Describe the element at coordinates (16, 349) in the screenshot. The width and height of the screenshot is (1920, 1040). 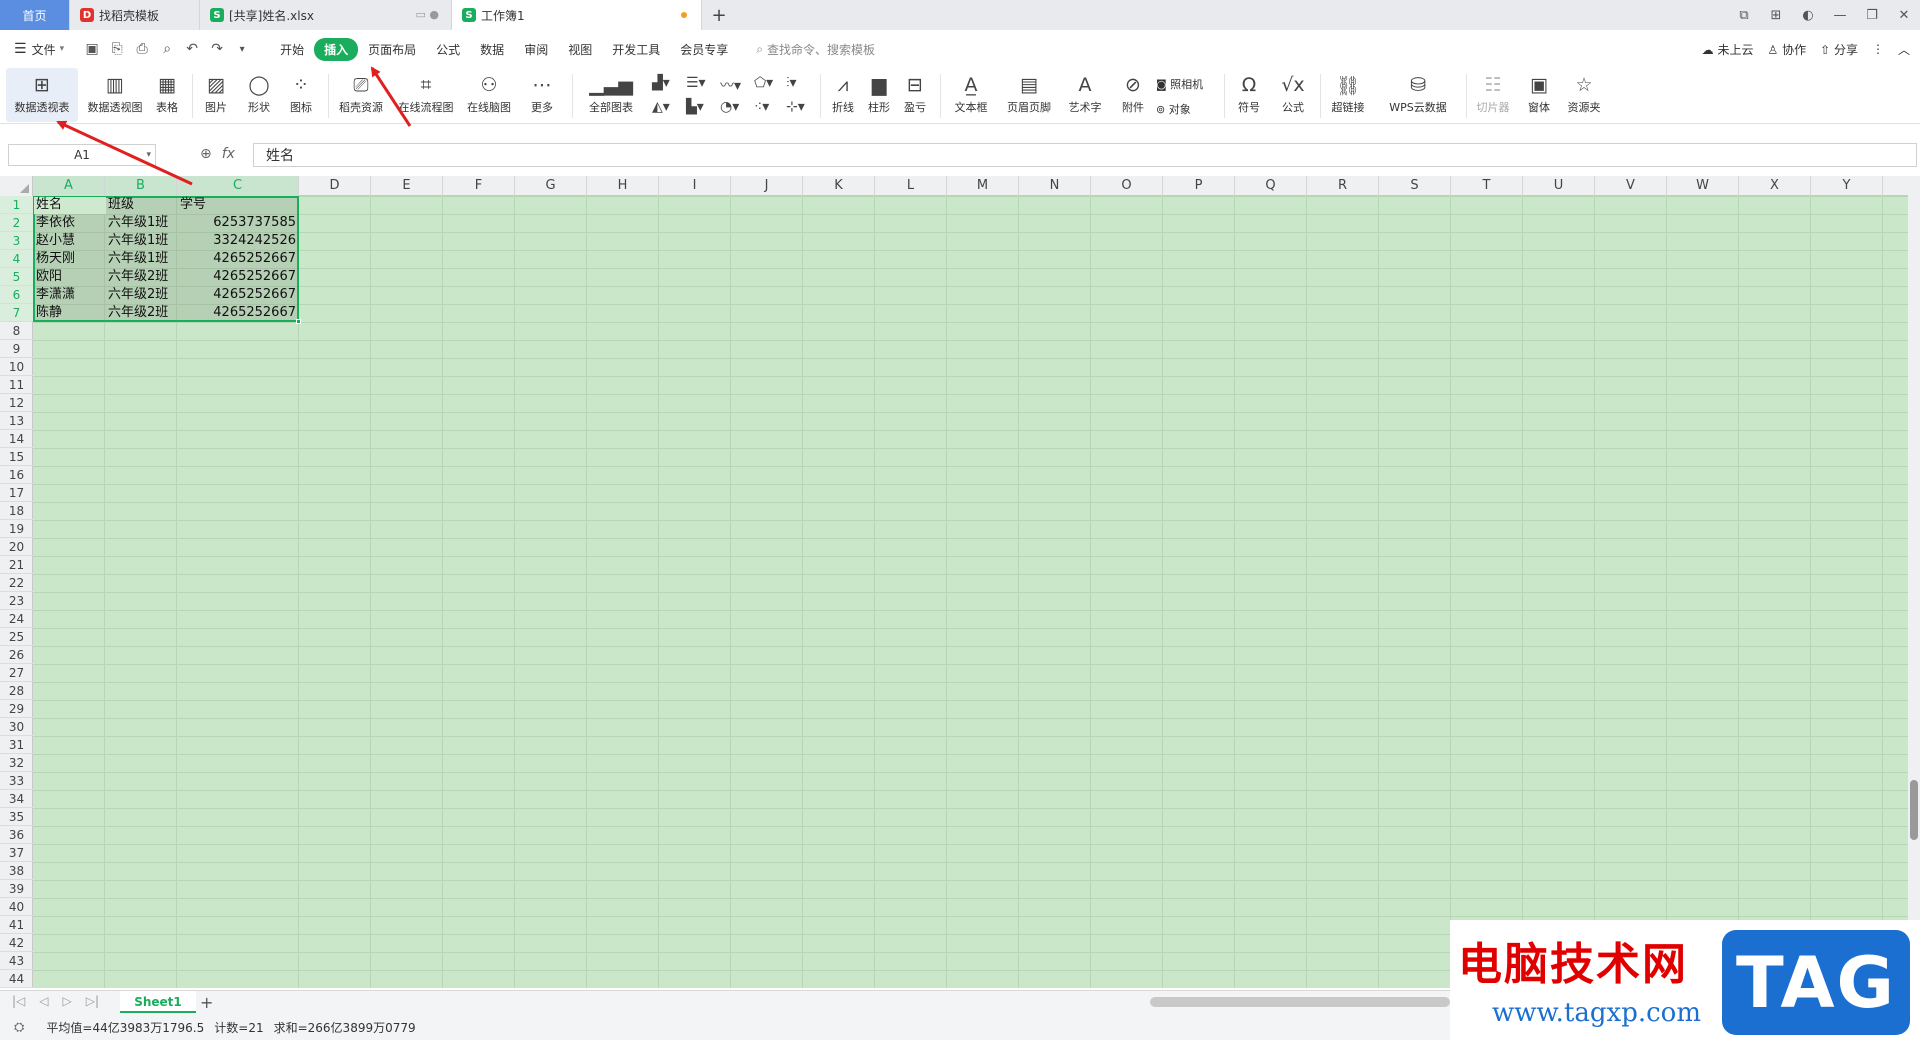
I see `row-header-9: 9` at that location.